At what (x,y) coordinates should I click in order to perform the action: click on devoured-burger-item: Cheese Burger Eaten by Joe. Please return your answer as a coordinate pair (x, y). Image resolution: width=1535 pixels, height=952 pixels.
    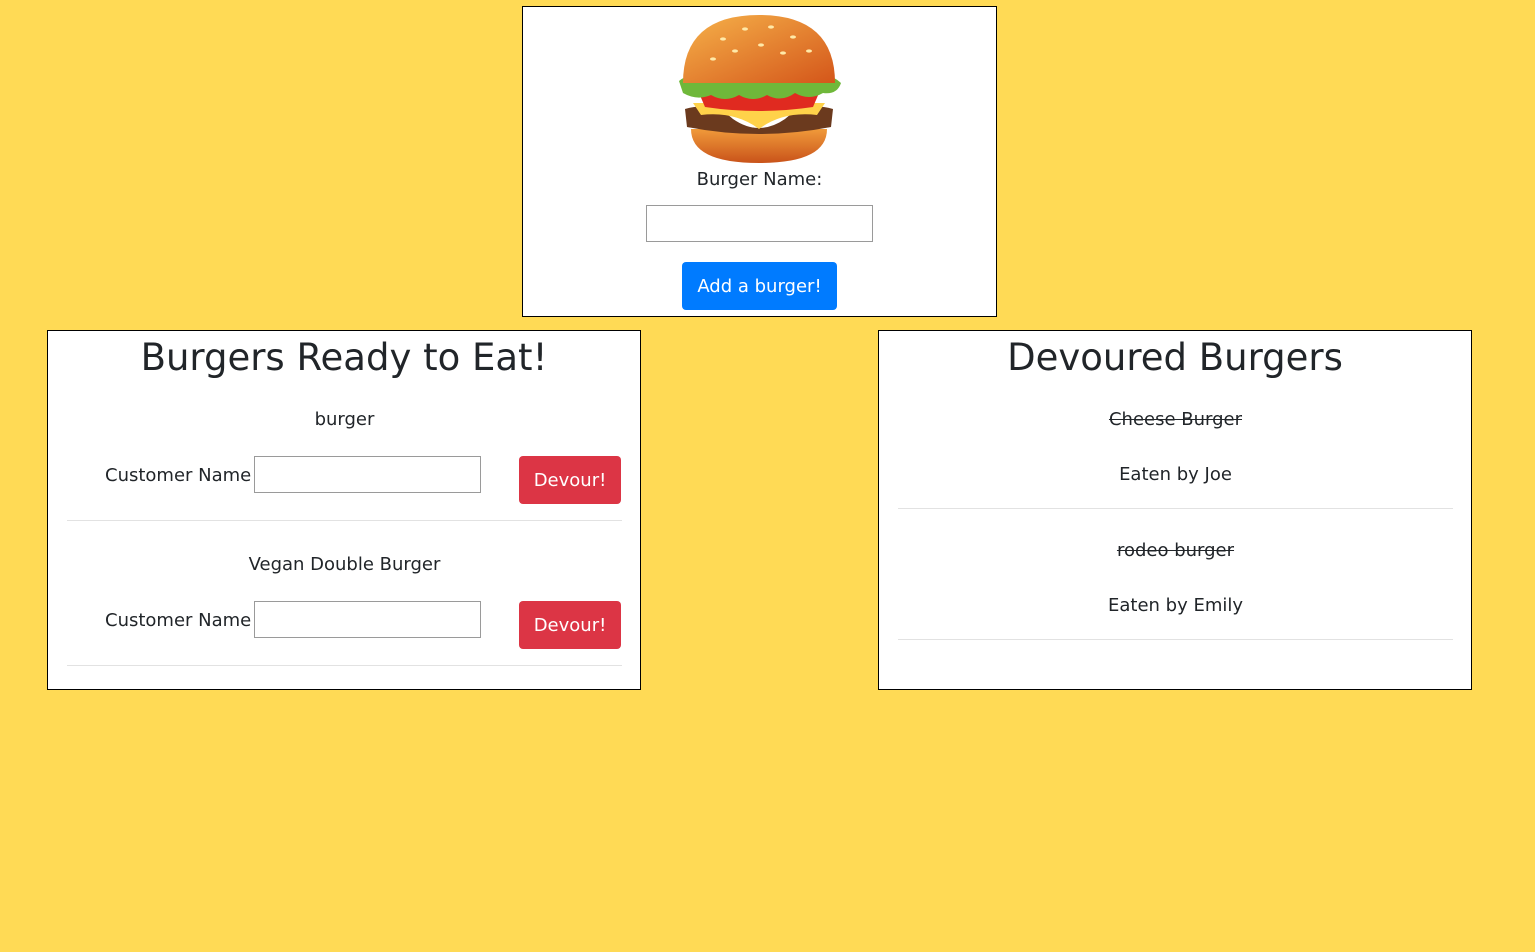
    Looking at the image, I should click on (1175, 474).